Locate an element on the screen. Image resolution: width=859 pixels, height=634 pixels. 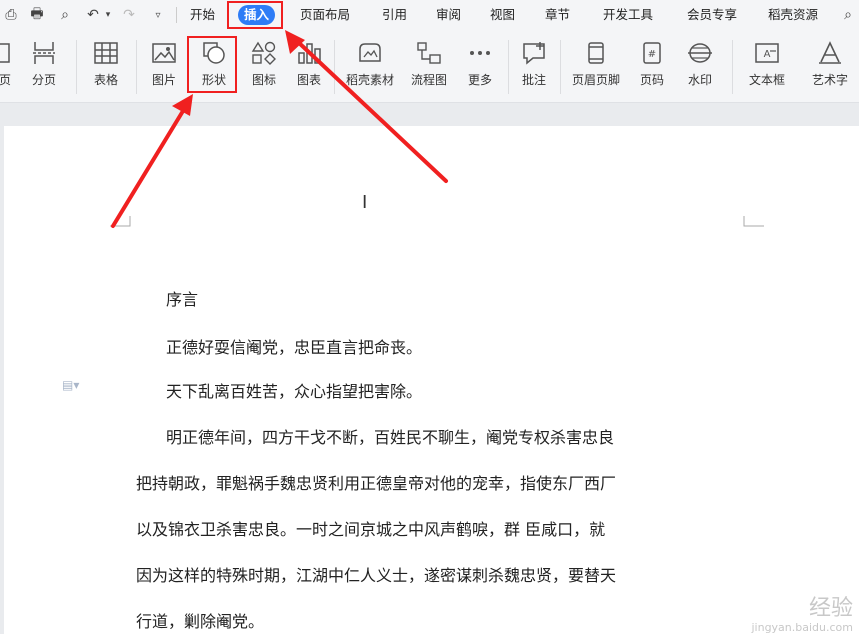
paragraph-line: 天下乱离百姓苦，众心指望把害除。 is located at coordinates (294, 391).